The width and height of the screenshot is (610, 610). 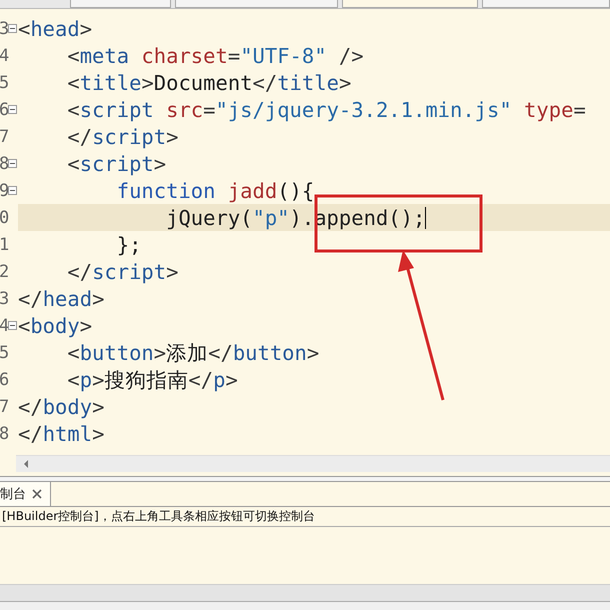 What do you see at coordinates (152, 379) in the screenshot?
I see `code-line: <p>搜狗指南</p>` at bounding box center [152, 379].